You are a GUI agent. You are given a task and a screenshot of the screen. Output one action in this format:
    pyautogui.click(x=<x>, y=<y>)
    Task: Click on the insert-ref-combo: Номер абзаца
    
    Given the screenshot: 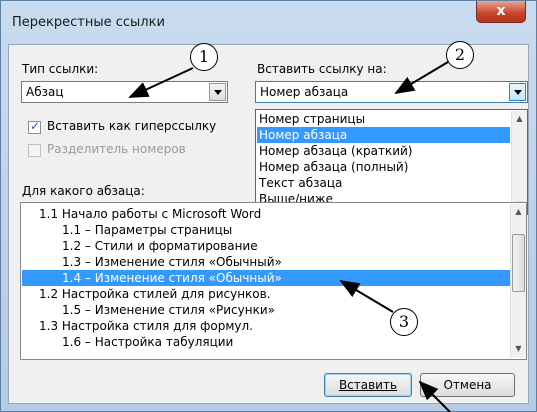 What is the action you would take?
    pyautogui.click(x=391, y=92)
    